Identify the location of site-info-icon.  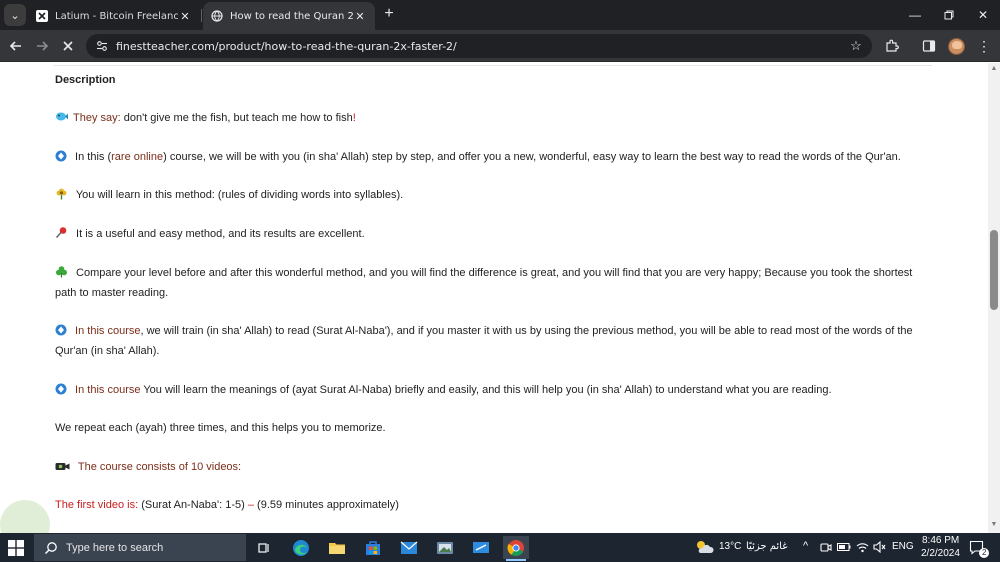
(102, 46).